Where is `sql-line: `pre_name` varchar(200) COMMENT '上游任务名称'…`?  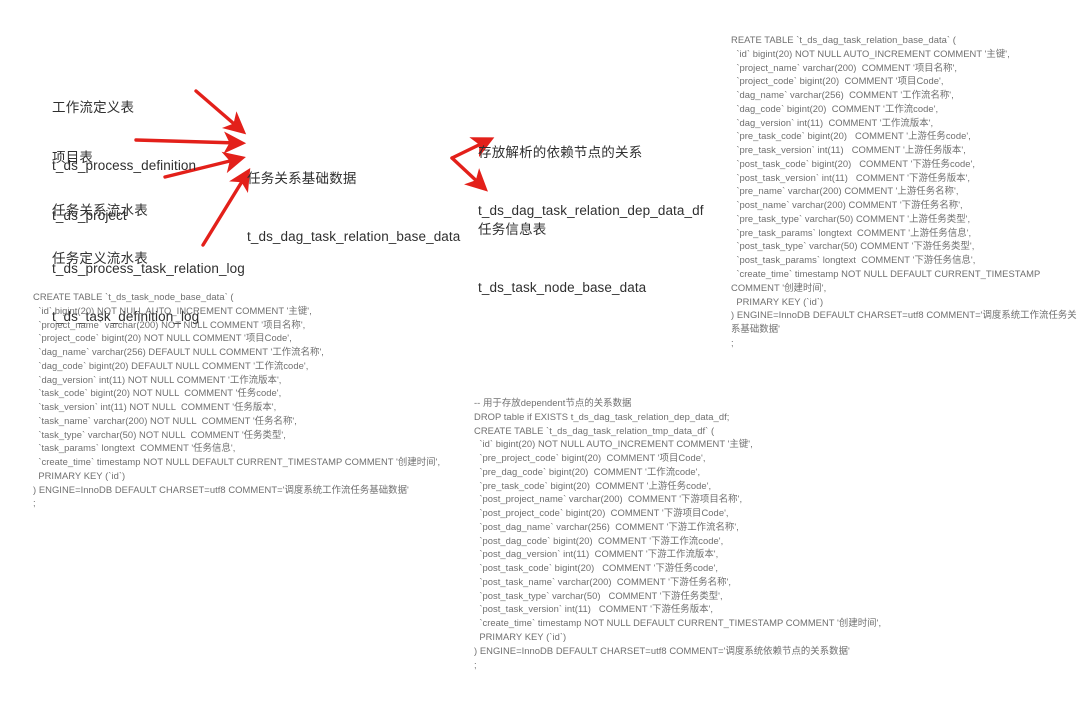 sql-line: `pre_name` varchar(200) COMMENT '上游任务名称'… is located at coordinates (845, 191).